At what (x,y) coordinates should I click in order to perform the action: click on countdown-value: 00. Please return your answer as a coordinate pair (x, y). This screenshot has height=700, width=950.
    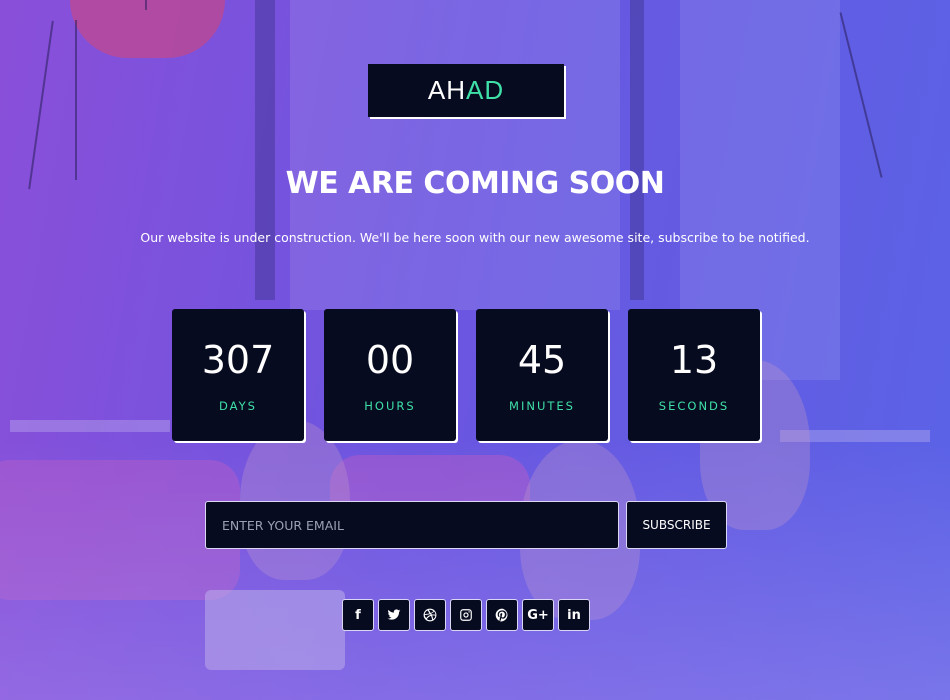
    Looking at the image, I should click on (390, 360).